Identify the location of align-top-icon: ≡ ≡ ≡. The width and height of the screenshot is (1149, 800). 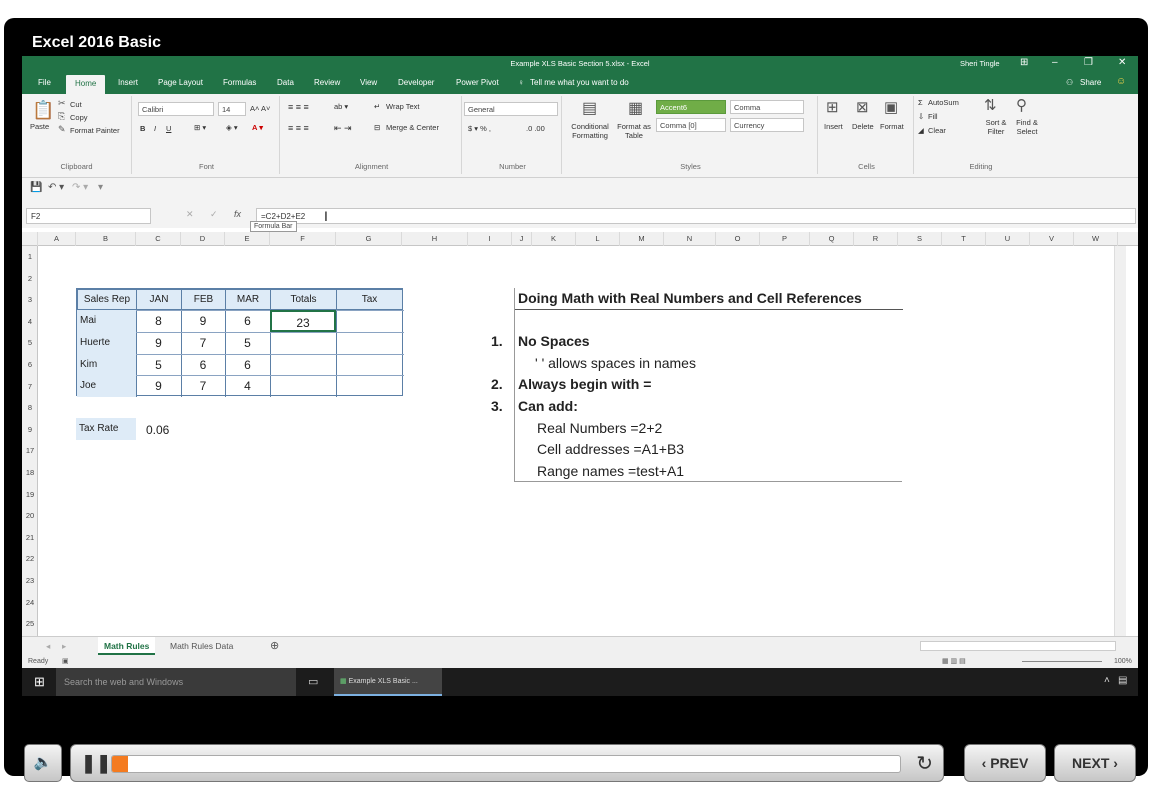
(298, 107).